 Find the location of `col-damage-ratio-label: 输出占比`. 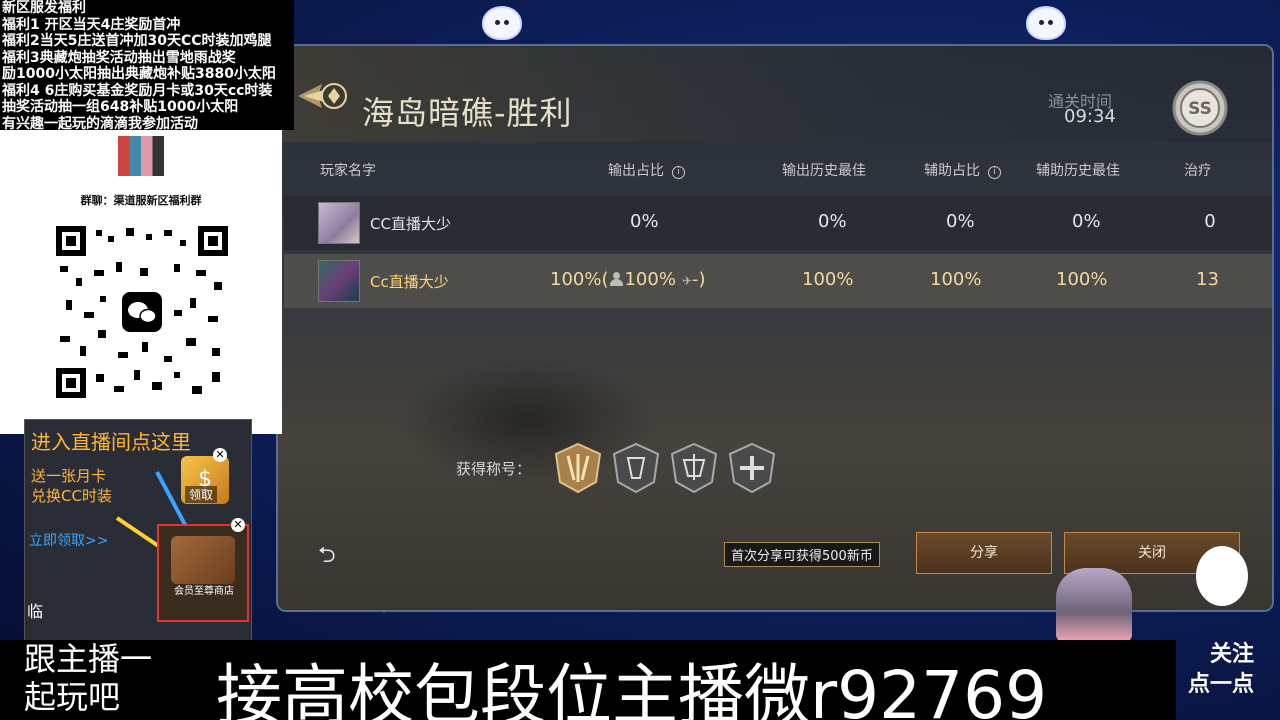

col-damage-ratio-label: 输出占比 is located at coordinates (636, 171).